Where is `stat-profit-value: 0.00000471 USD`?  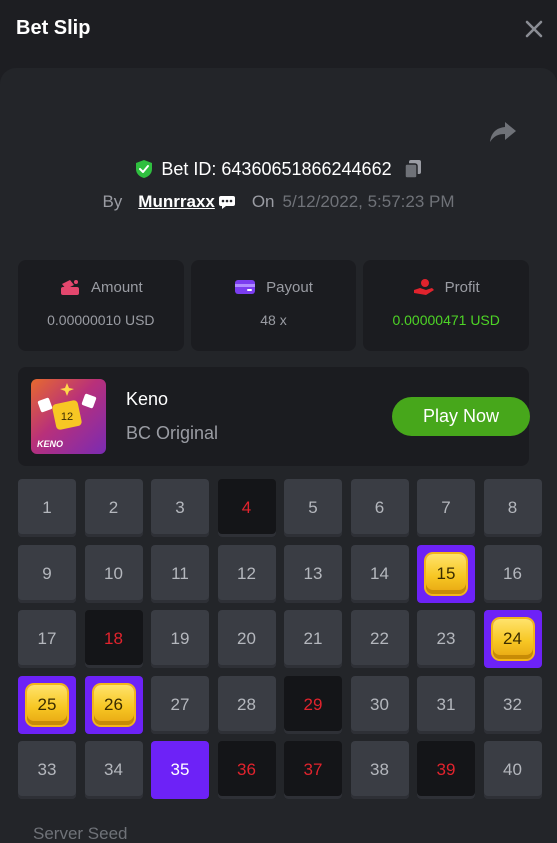
stat-profit-value: 0.00000471 USD is located at coordinates (446, 320).